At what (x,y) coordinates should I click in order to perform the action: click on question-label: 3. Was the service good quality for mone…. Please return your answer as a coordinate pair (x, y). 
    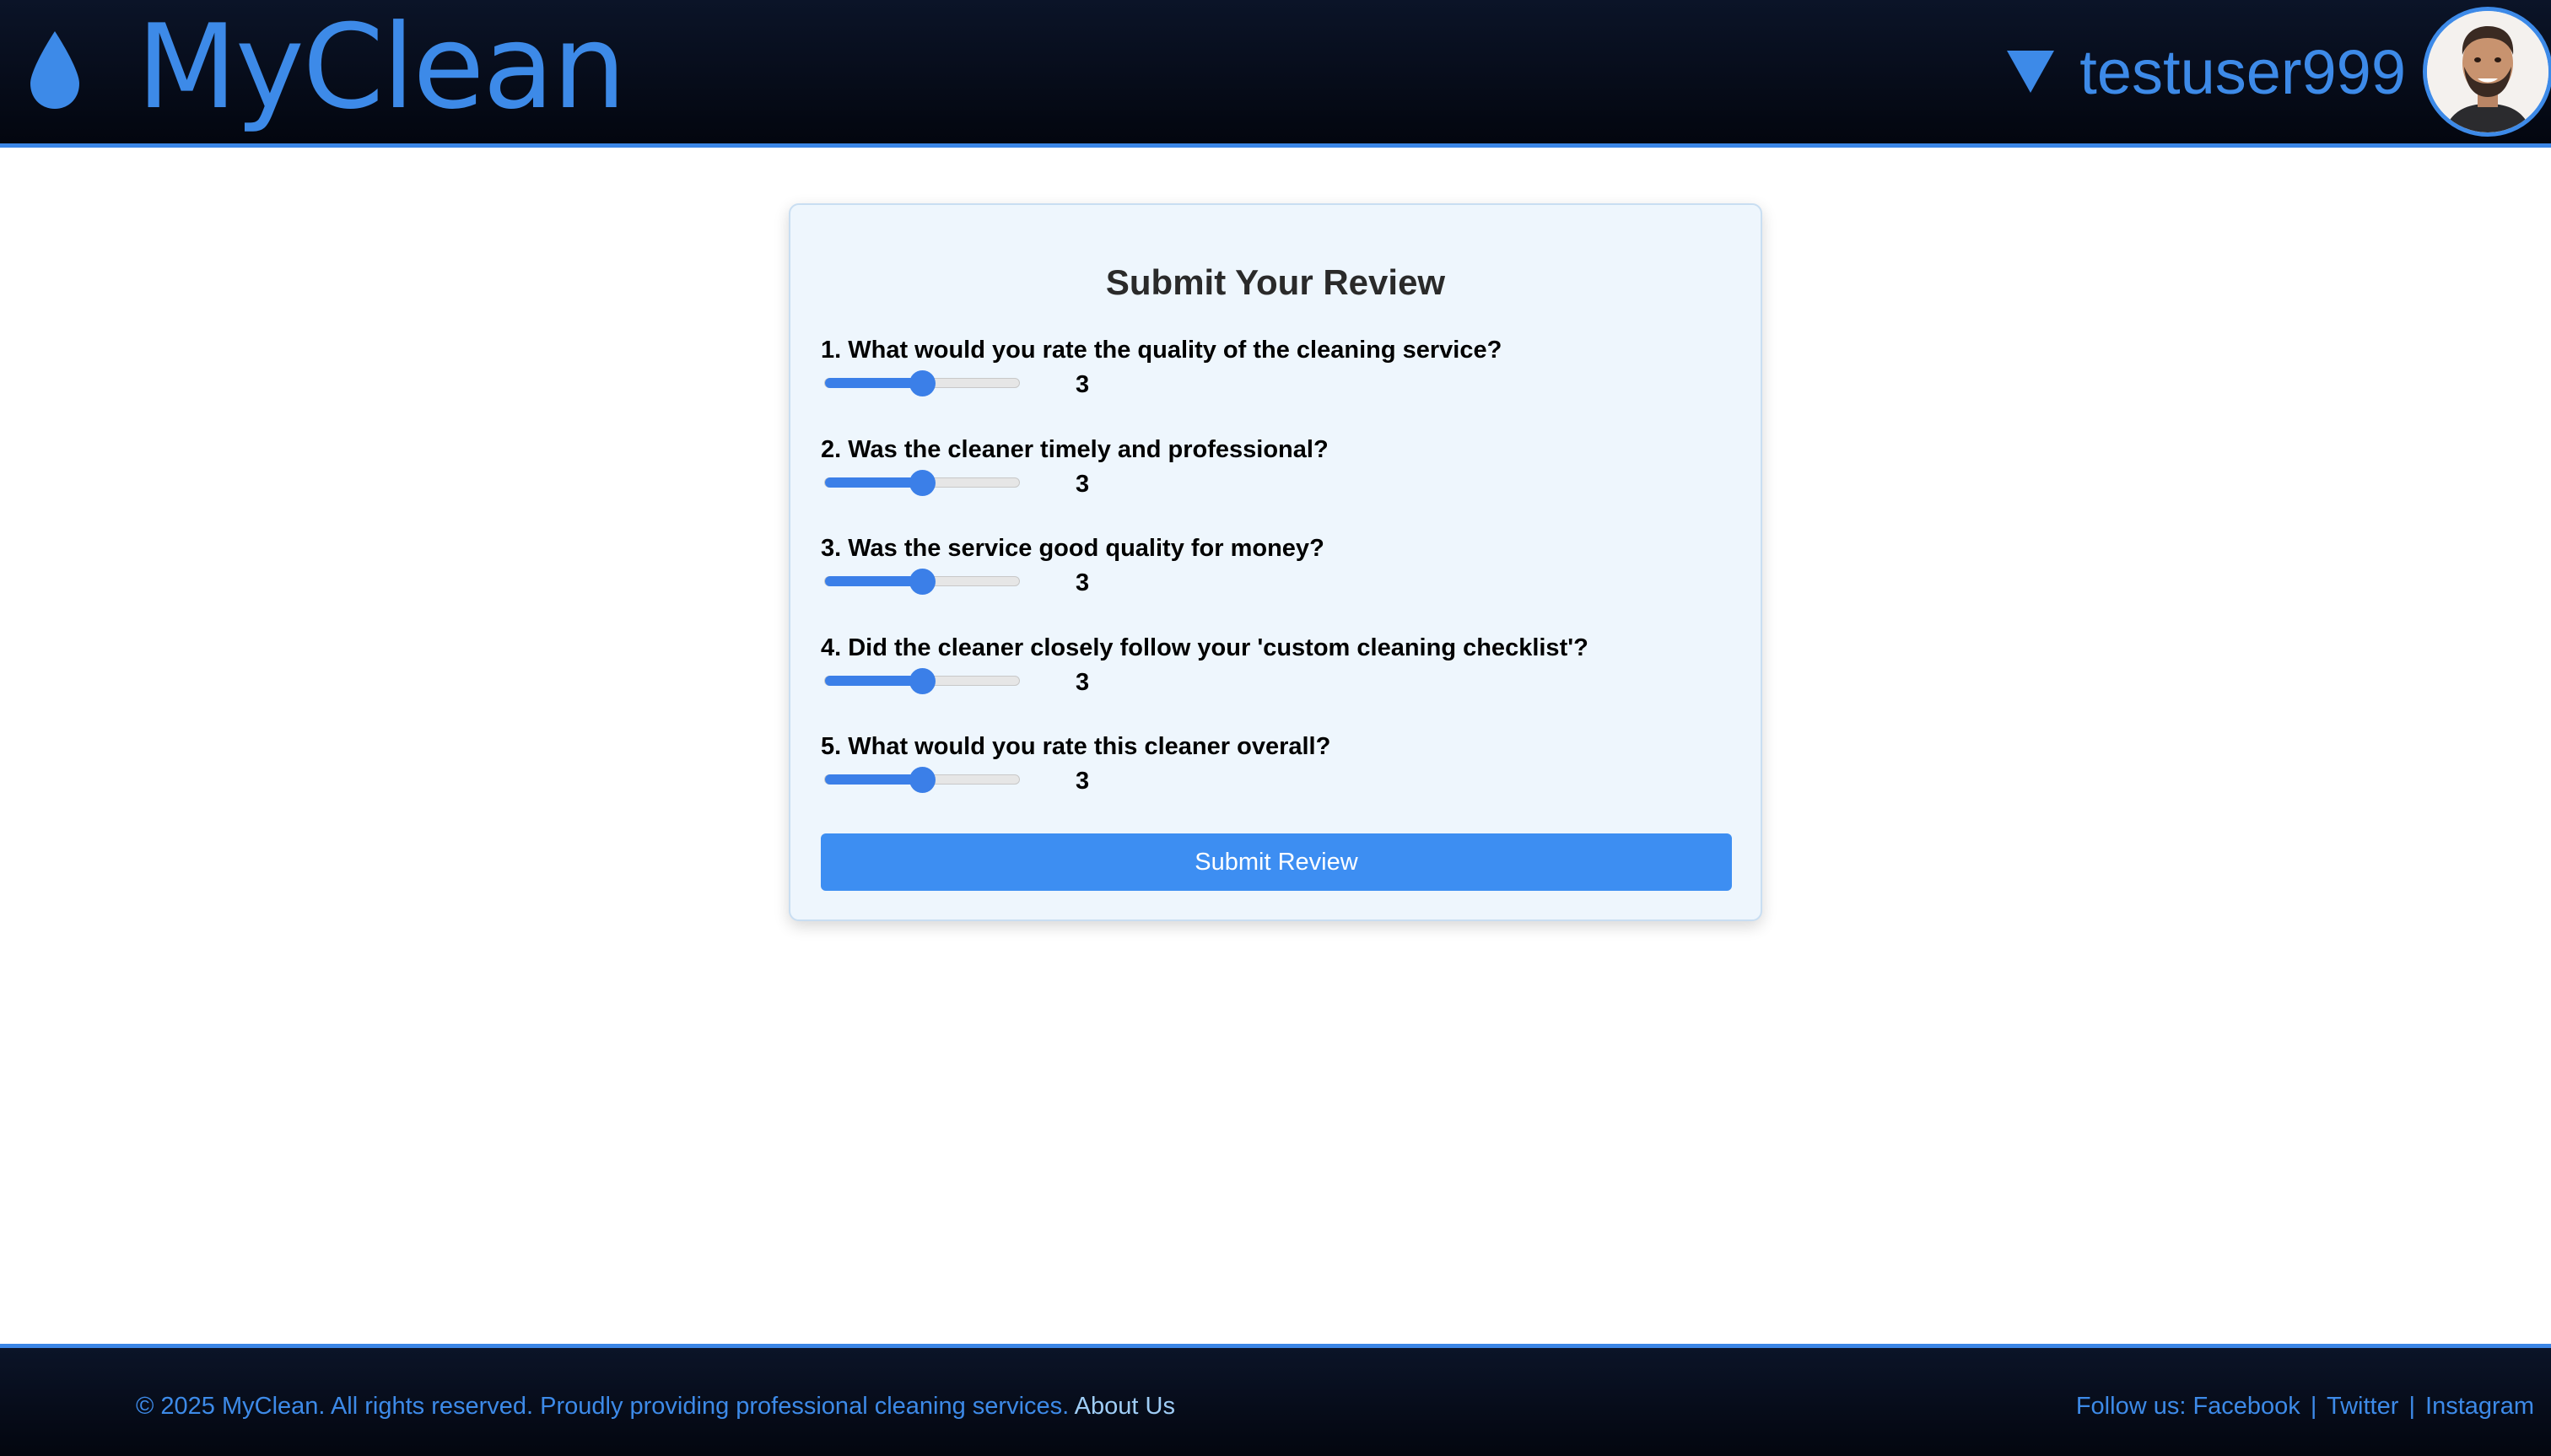
    Looking at the image, I should click on (1072, 548).